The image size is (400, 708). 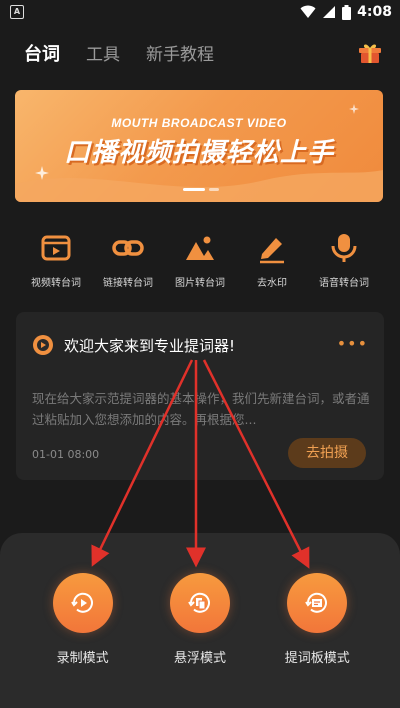 What do you see at coordinates (150, 346) in the screenshot?
I see `card-title: 欢迎大家来到专业提词器!` at bounding box center [150, 346].